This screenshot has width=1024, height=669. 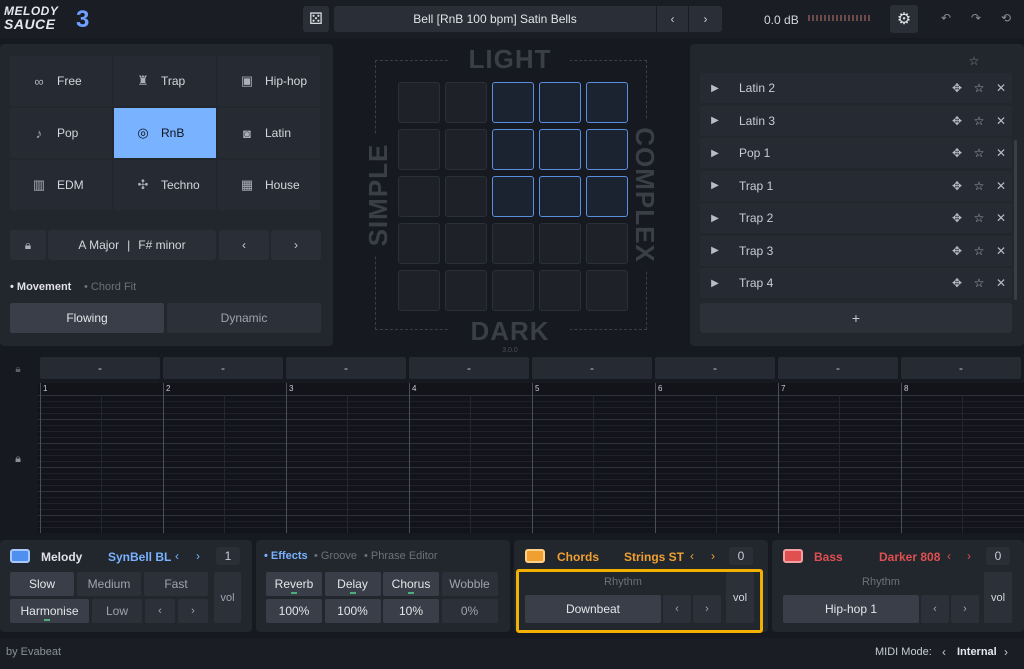 What do you see at coordinates (974, 61) in the screenshot?
I see `favorites-filter-button: ☆` at bounding box center [974, 61].